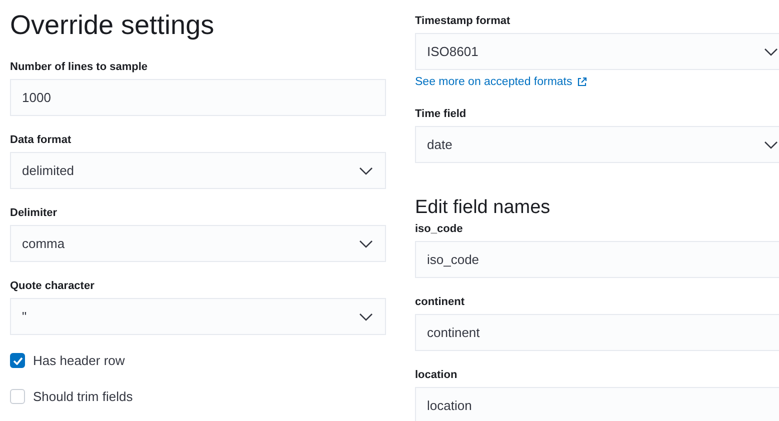 Image resolution: width=779 pixels, height=421 pixels. Describe the element at coordinates (439, 302) in the screenshot. I see `field-label: continent` at that location.